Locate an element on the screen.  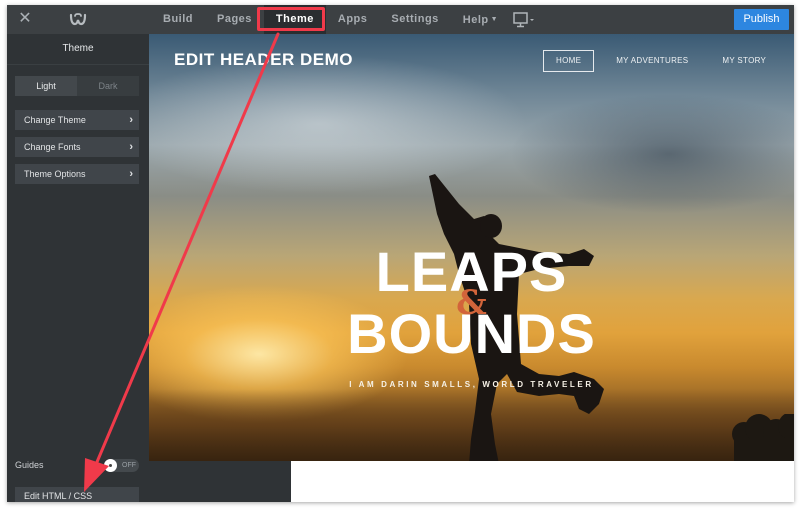
sidebar-item-change-theme: Change Theme › is located at coordinates (77, 120).